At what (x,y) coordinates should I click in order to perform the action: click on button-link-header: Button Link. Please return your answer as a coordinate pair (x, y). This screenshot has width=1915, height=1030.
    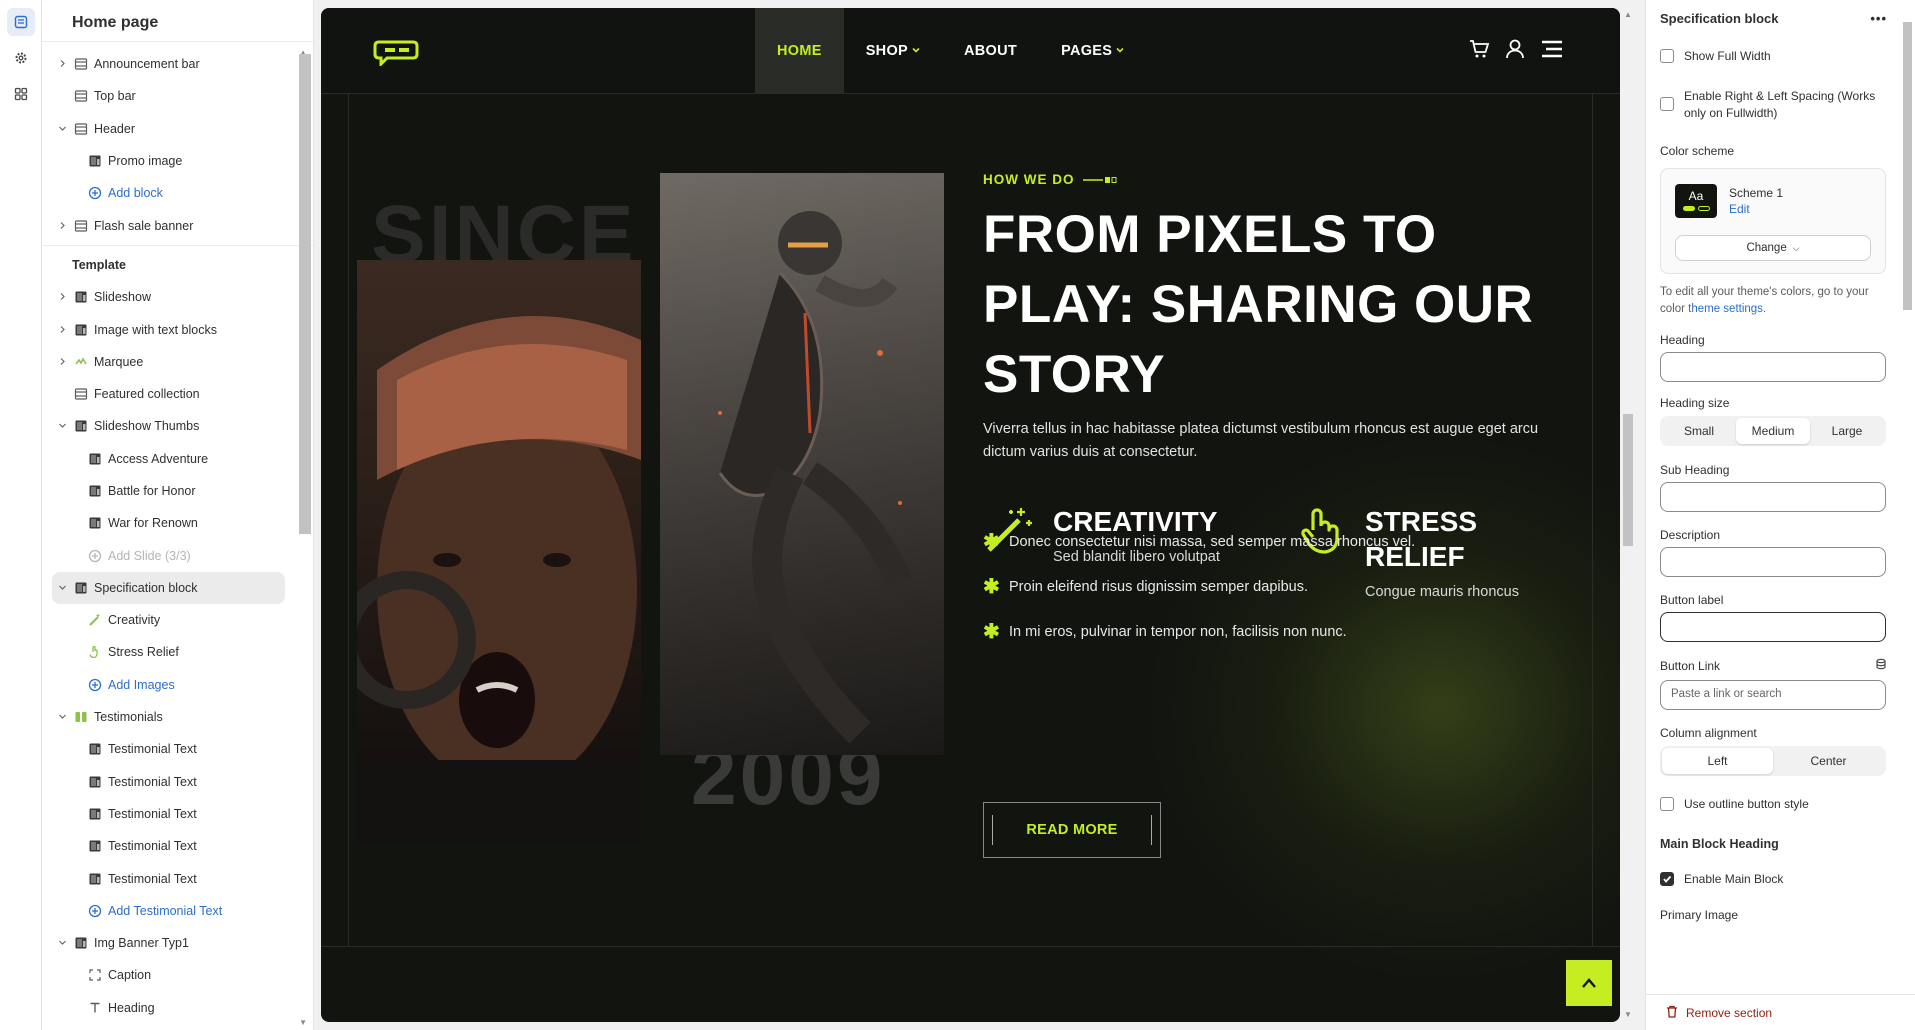
    Looking at the image, I should click on (1773, 666).